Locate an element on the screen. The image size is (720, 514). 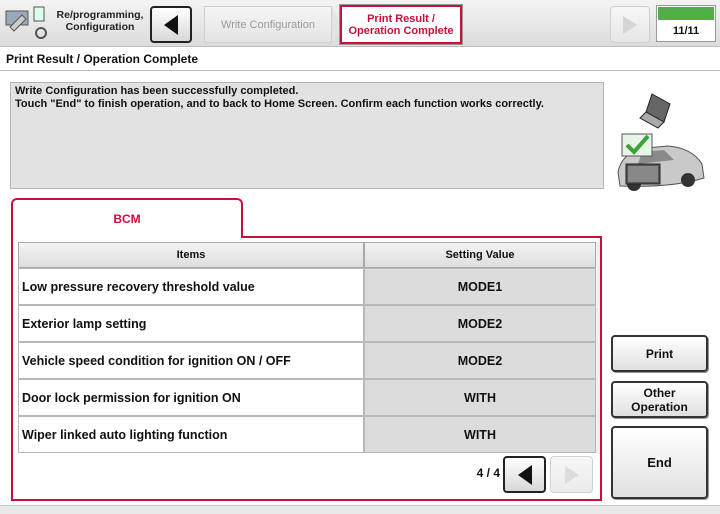
table-row: Exterior lamp setting MODE2 is located at coordinates (307, 323).